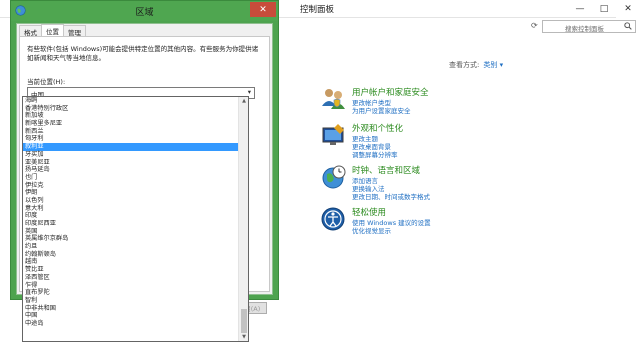 The image size is (640, 360). What do you see at coordinates (131, 139) in the screenshot?
I see `dropdown-item: 匈牙利` at bounding box center [131, 139].